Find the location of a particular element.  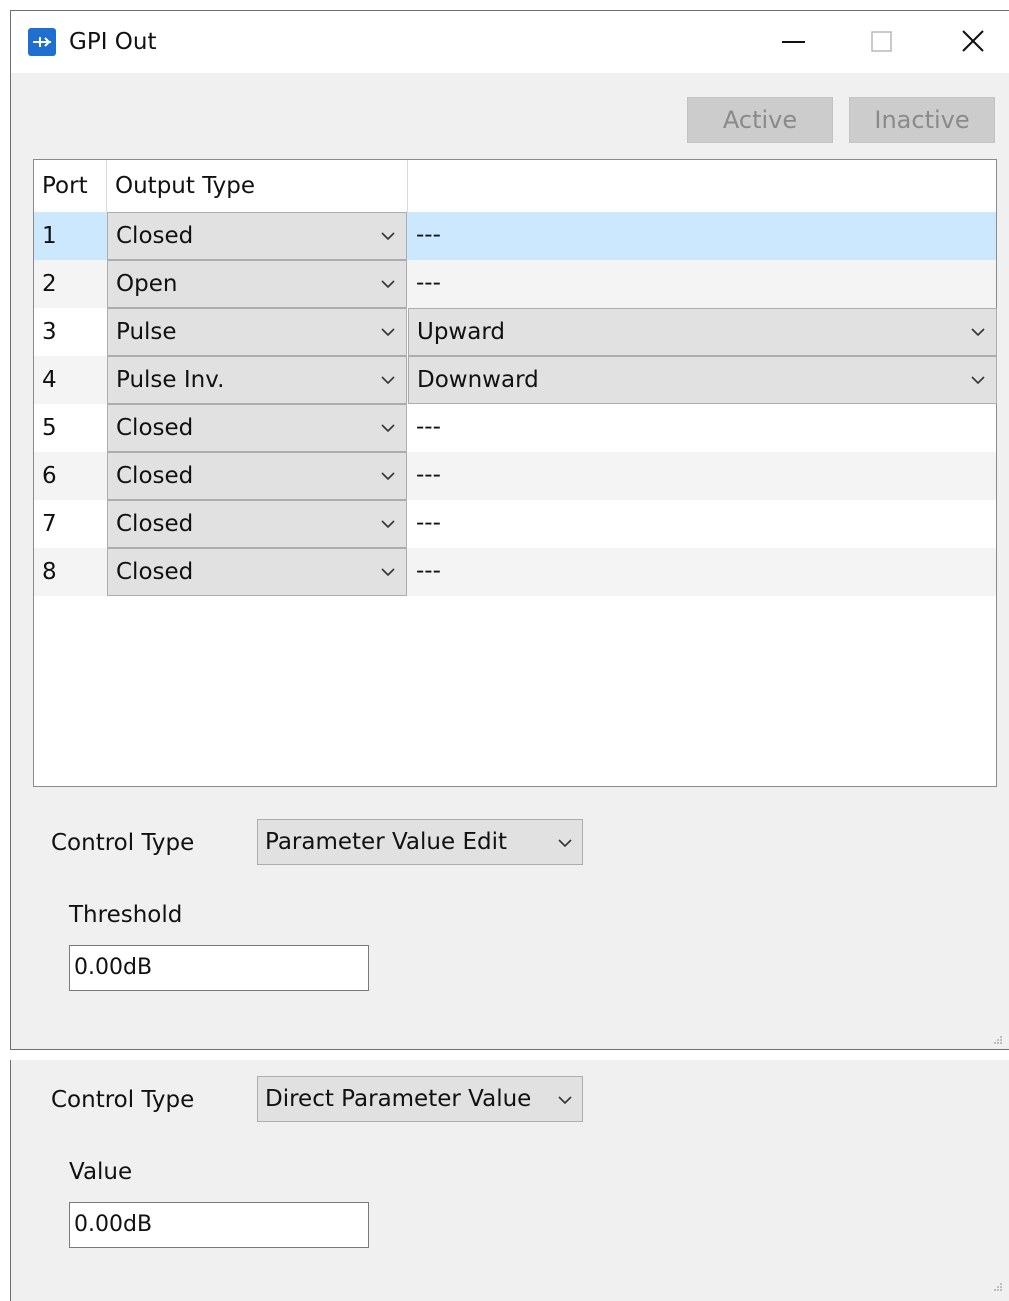

gpi-plugin-icon is located at coordinates (42, 42).